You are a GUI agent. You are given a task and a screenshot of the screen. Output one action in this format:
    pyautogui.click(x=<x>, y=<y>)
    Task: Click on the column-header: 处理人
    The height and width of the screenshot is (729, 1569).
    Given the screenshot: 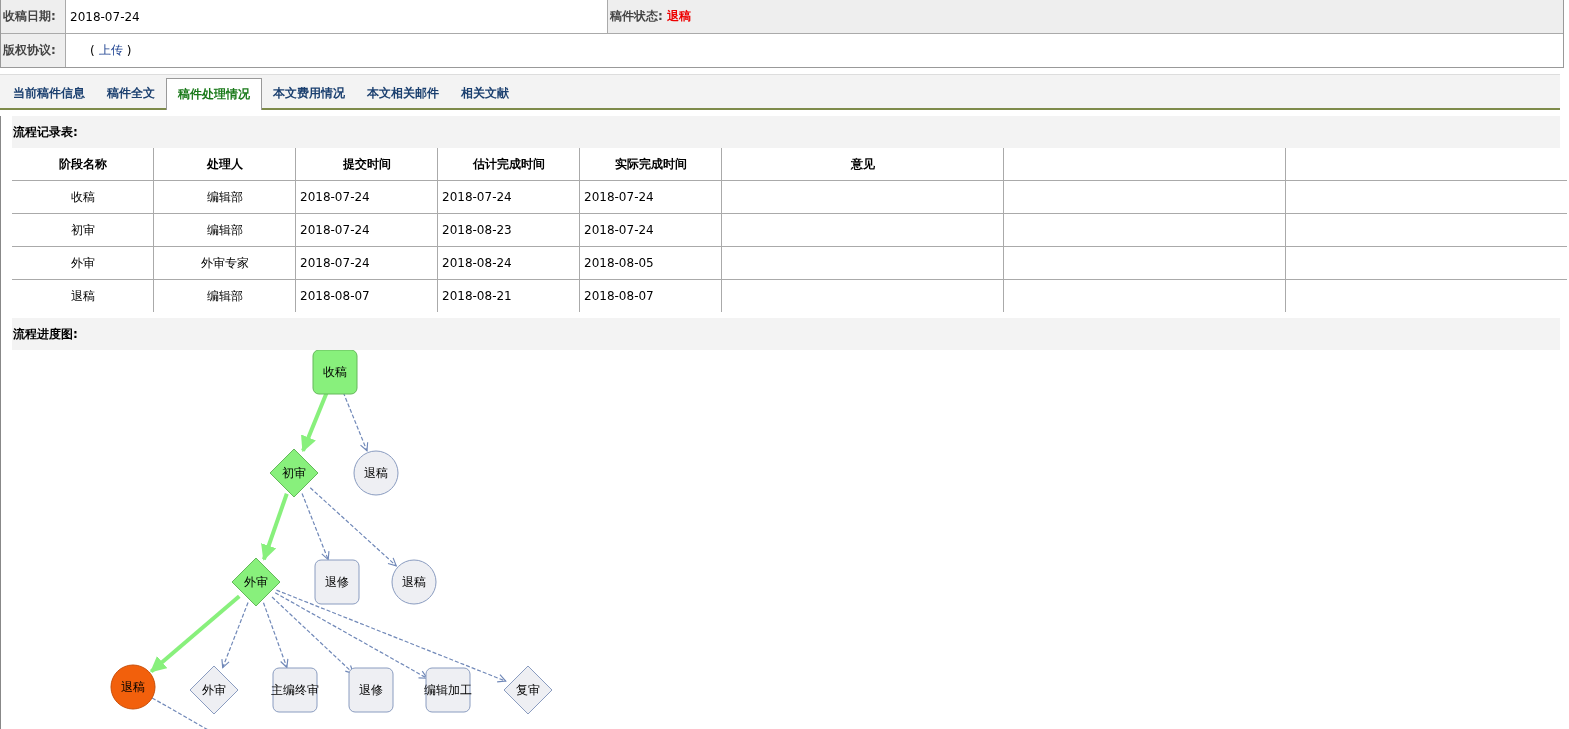 What is the action you would take?
    pyautogui.click(x=224, y=164)
    